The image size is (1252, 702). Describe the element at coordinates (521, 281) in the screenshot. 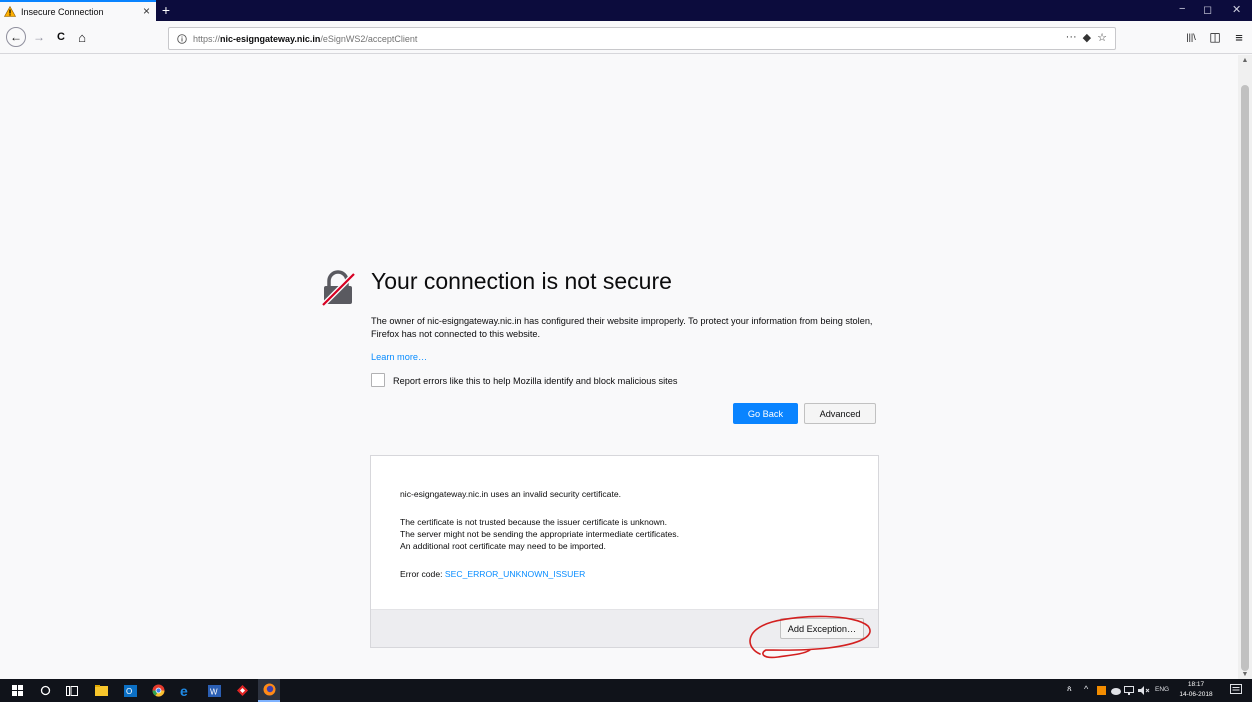

I see `page-title: Your connection is not secure` at that location.